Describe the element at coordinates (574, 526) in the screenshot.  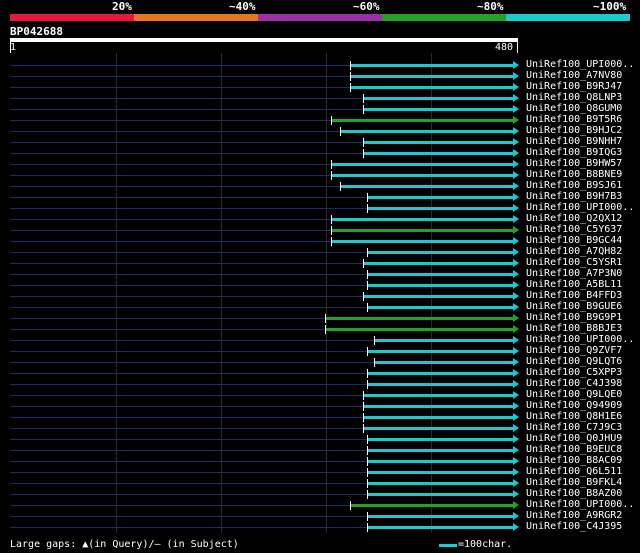
I see `hit-label: UniRef100_C4J395` at that location.